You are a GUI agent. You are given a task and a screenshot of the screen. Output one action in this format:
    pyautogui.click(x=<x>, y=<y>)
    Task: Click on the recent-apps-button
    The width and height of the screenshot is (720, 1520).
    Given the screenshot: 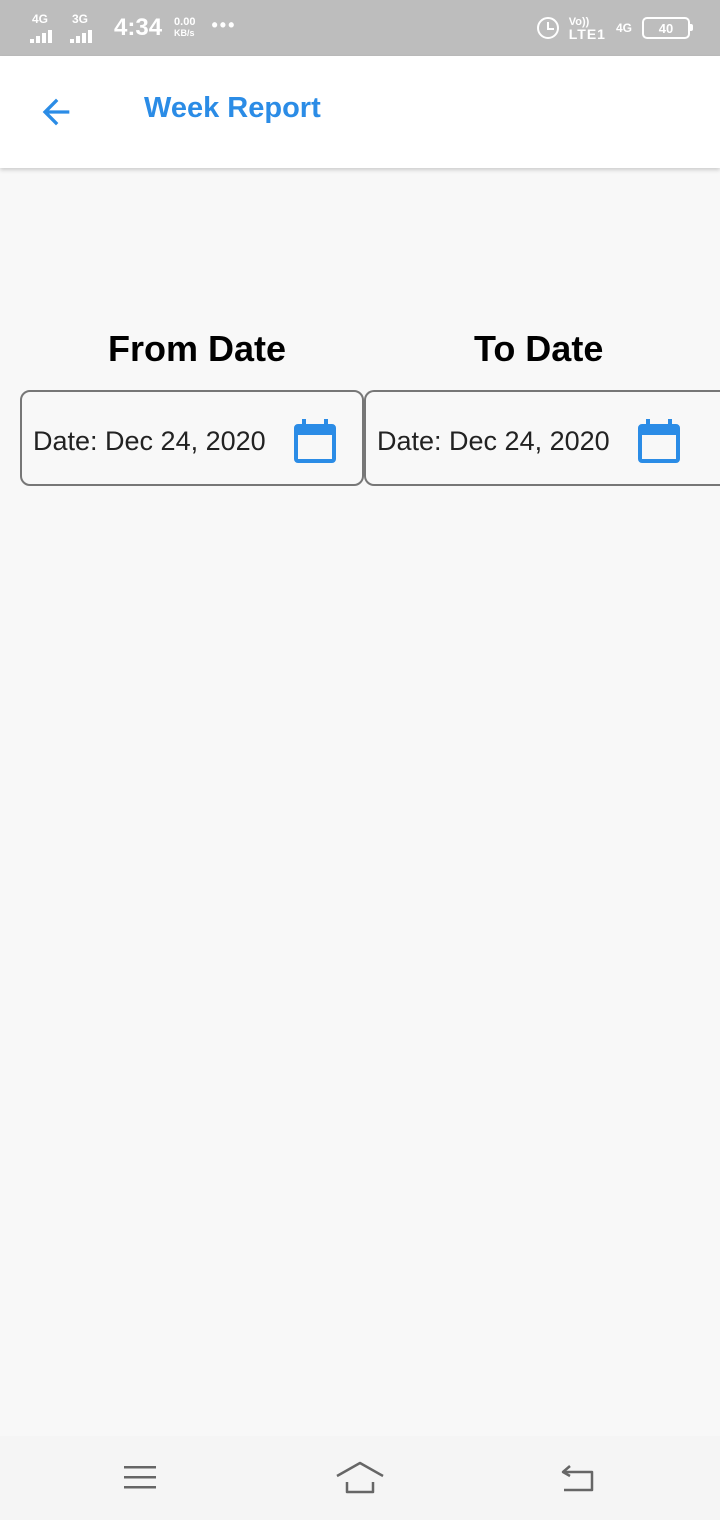 What is the action you would take?
    pyautogui.click(x=140, y=1478)
    